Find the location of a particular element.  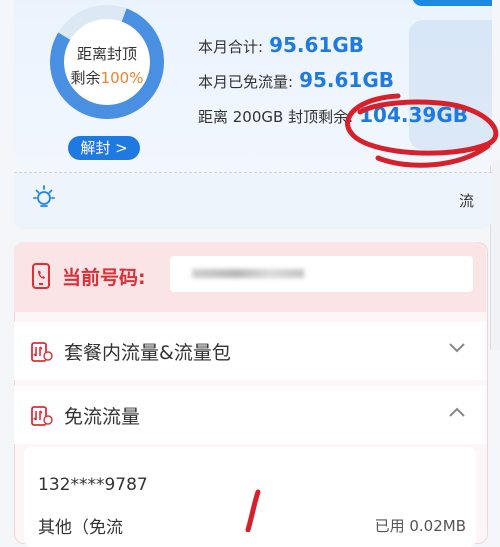

cap-remaining-row: 距离 200GB 封顶剩余: 104.39GB is located at coordinates (333, 115).